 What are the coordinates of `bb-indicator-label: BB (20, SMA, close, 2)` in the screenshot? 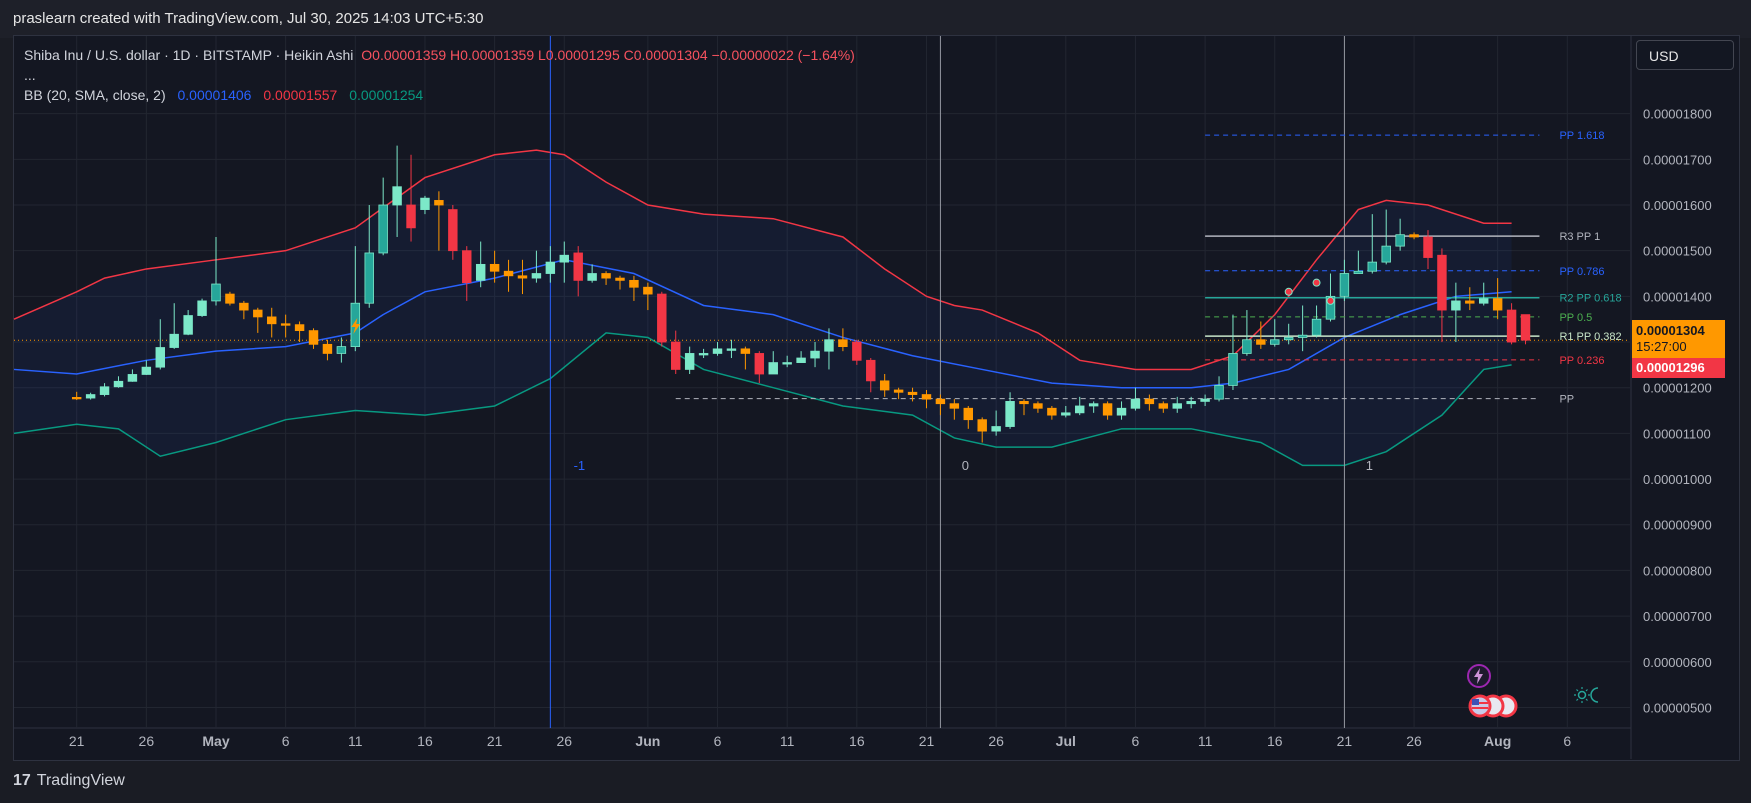 It's located at (95, 95).